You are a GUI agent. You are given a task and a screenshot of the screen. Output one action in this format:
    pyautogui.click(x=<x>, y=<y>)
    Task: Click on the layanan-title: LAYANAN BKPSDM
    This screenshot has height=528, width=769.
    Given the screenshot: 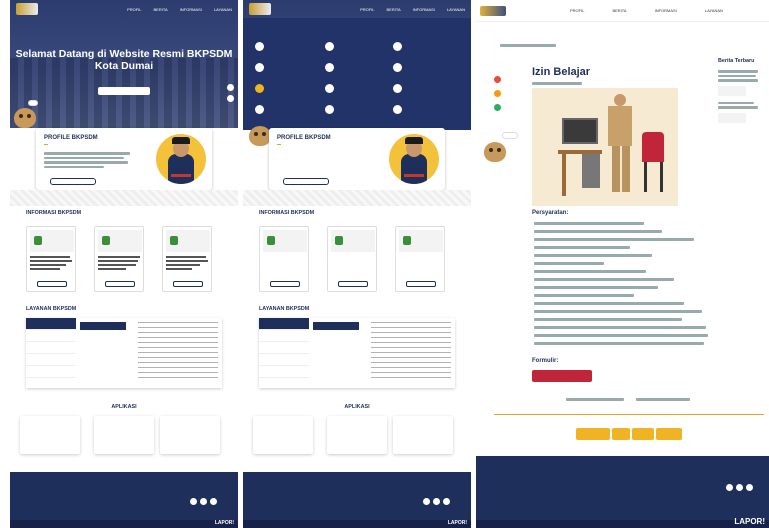 What is the action you would take?
    pyautogui.click(x=284, y=309)
    